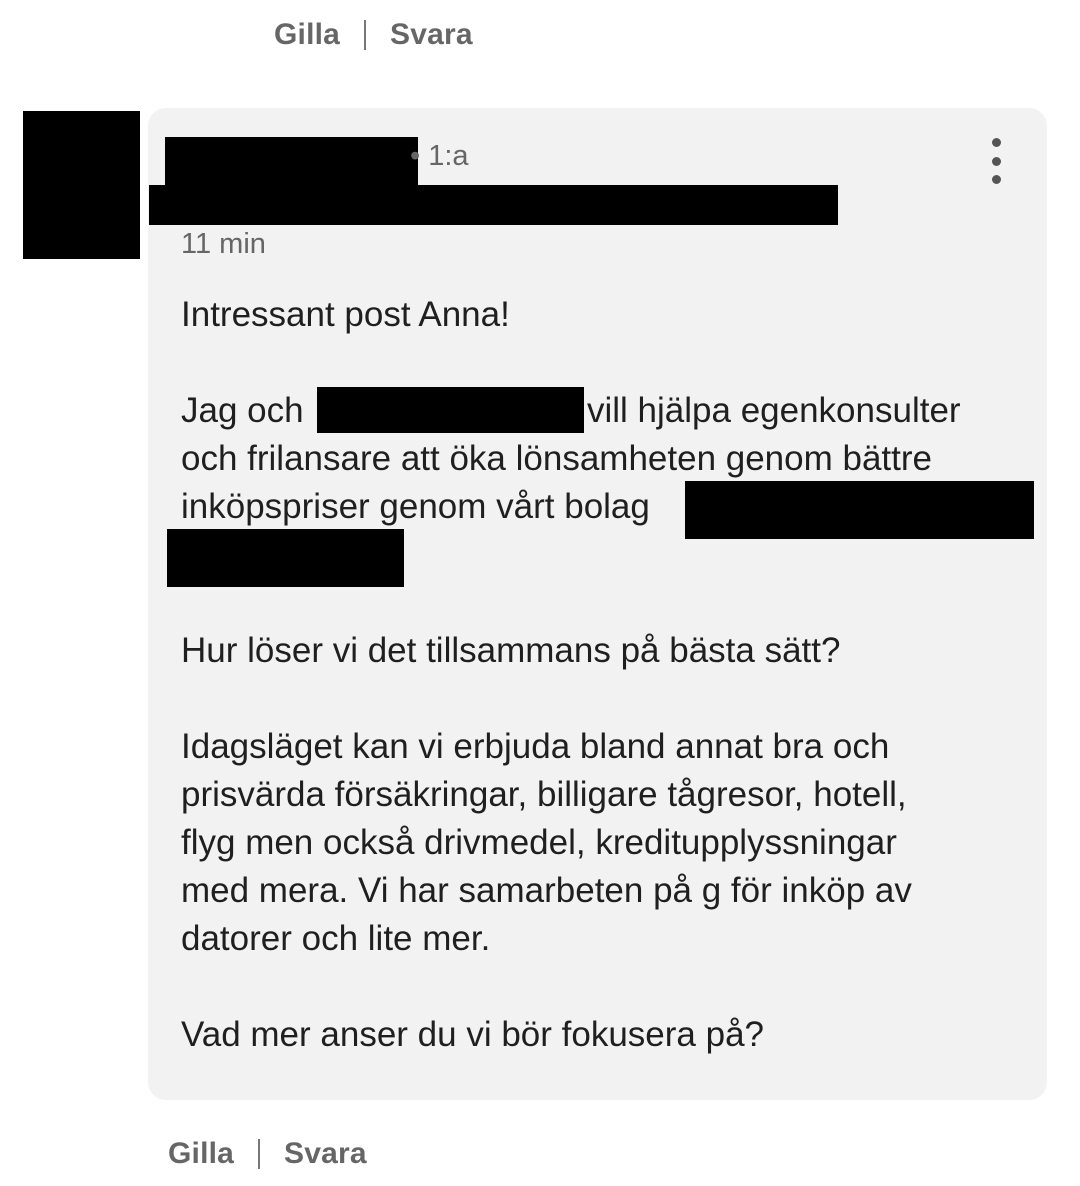 Image resolution: width=1080 pixels, height=1186 pixels. What do you see at coordinates (267, 1154) in the screenshot?
I see `comment-actions: Gilla Svara` at bounding box center [267, 1154].